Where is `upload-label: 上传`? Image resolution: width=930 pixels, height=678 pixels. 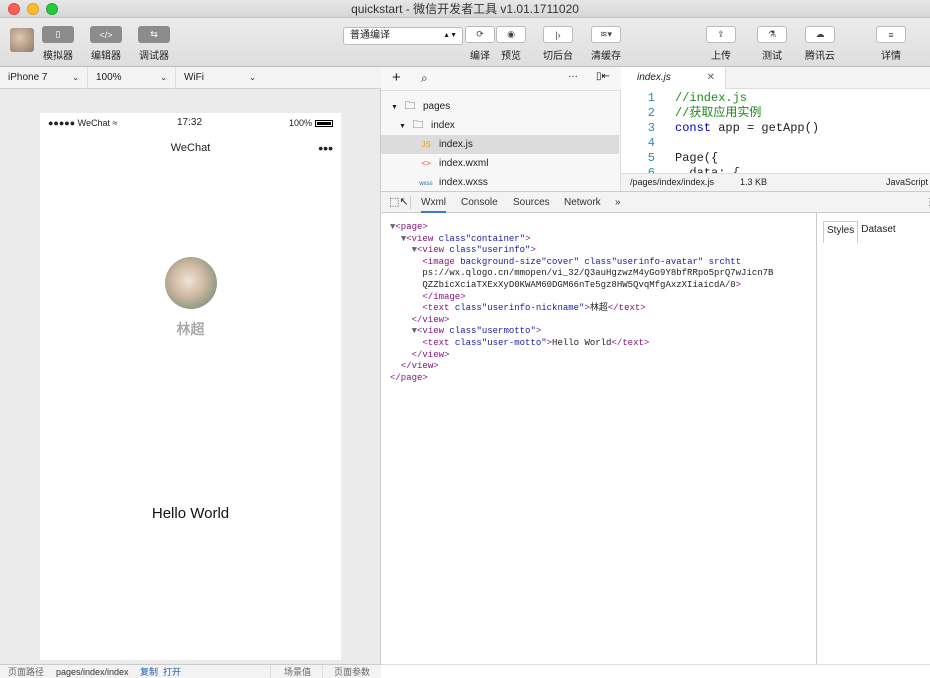 upload-label: 上传 is located at coordinates (721, 56).